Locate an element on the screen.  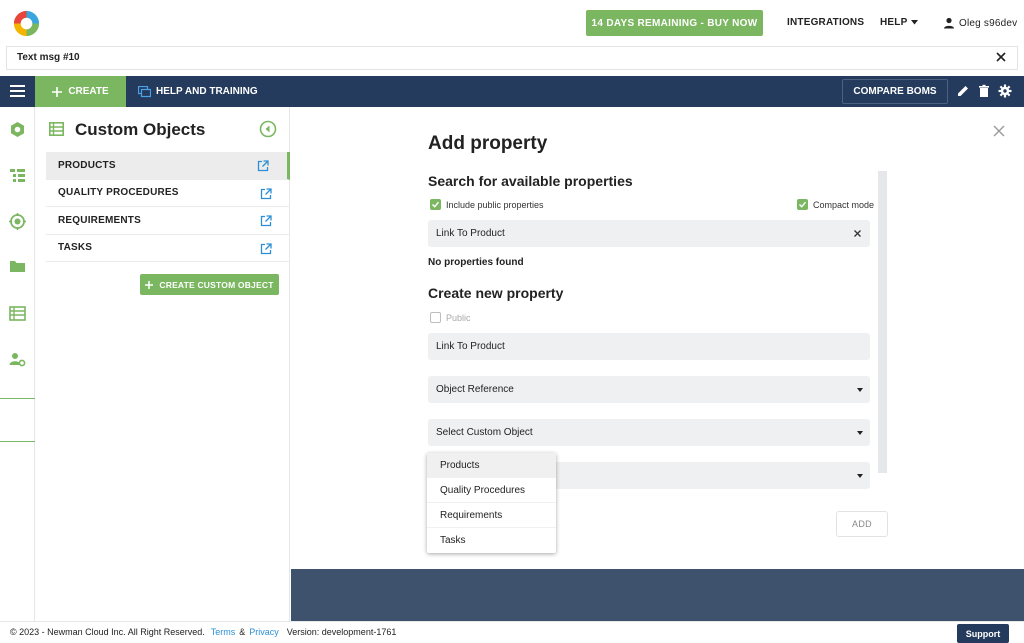
panel-title: Custom Objects is located at coordinates (140, 129).